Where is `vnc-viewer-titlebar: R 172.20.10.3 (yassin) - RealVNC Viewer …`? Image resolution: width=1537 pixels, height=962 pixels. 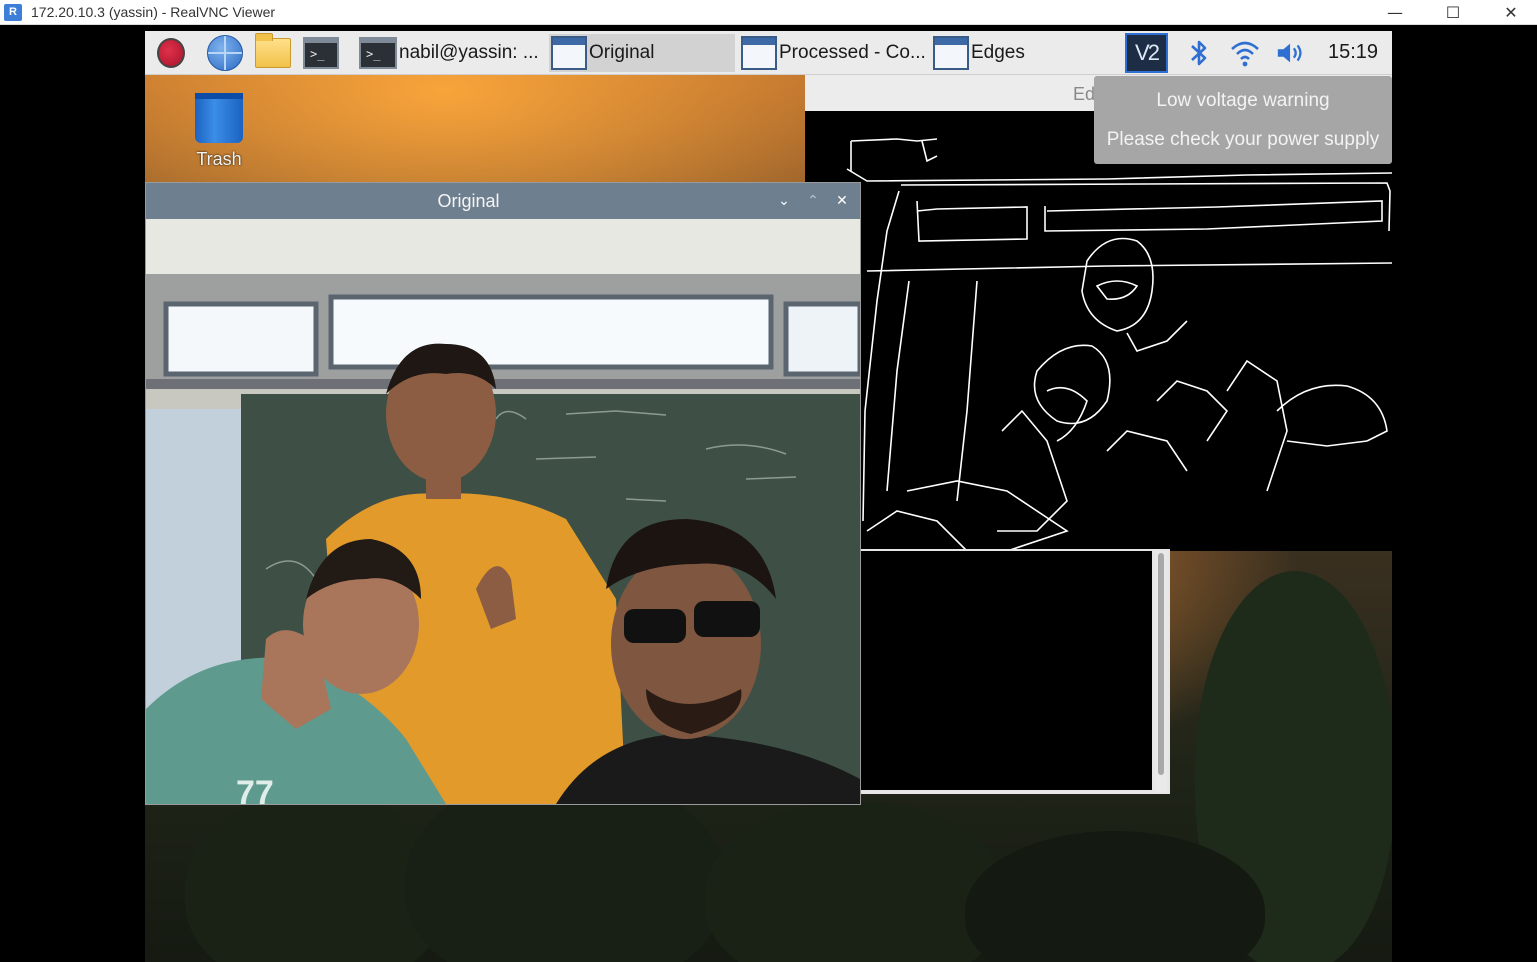 vnc-viewer-titlebar: R 172.20.10.3 (yassin) - RealVNC Viewer … is located at coordinates (768, 12).